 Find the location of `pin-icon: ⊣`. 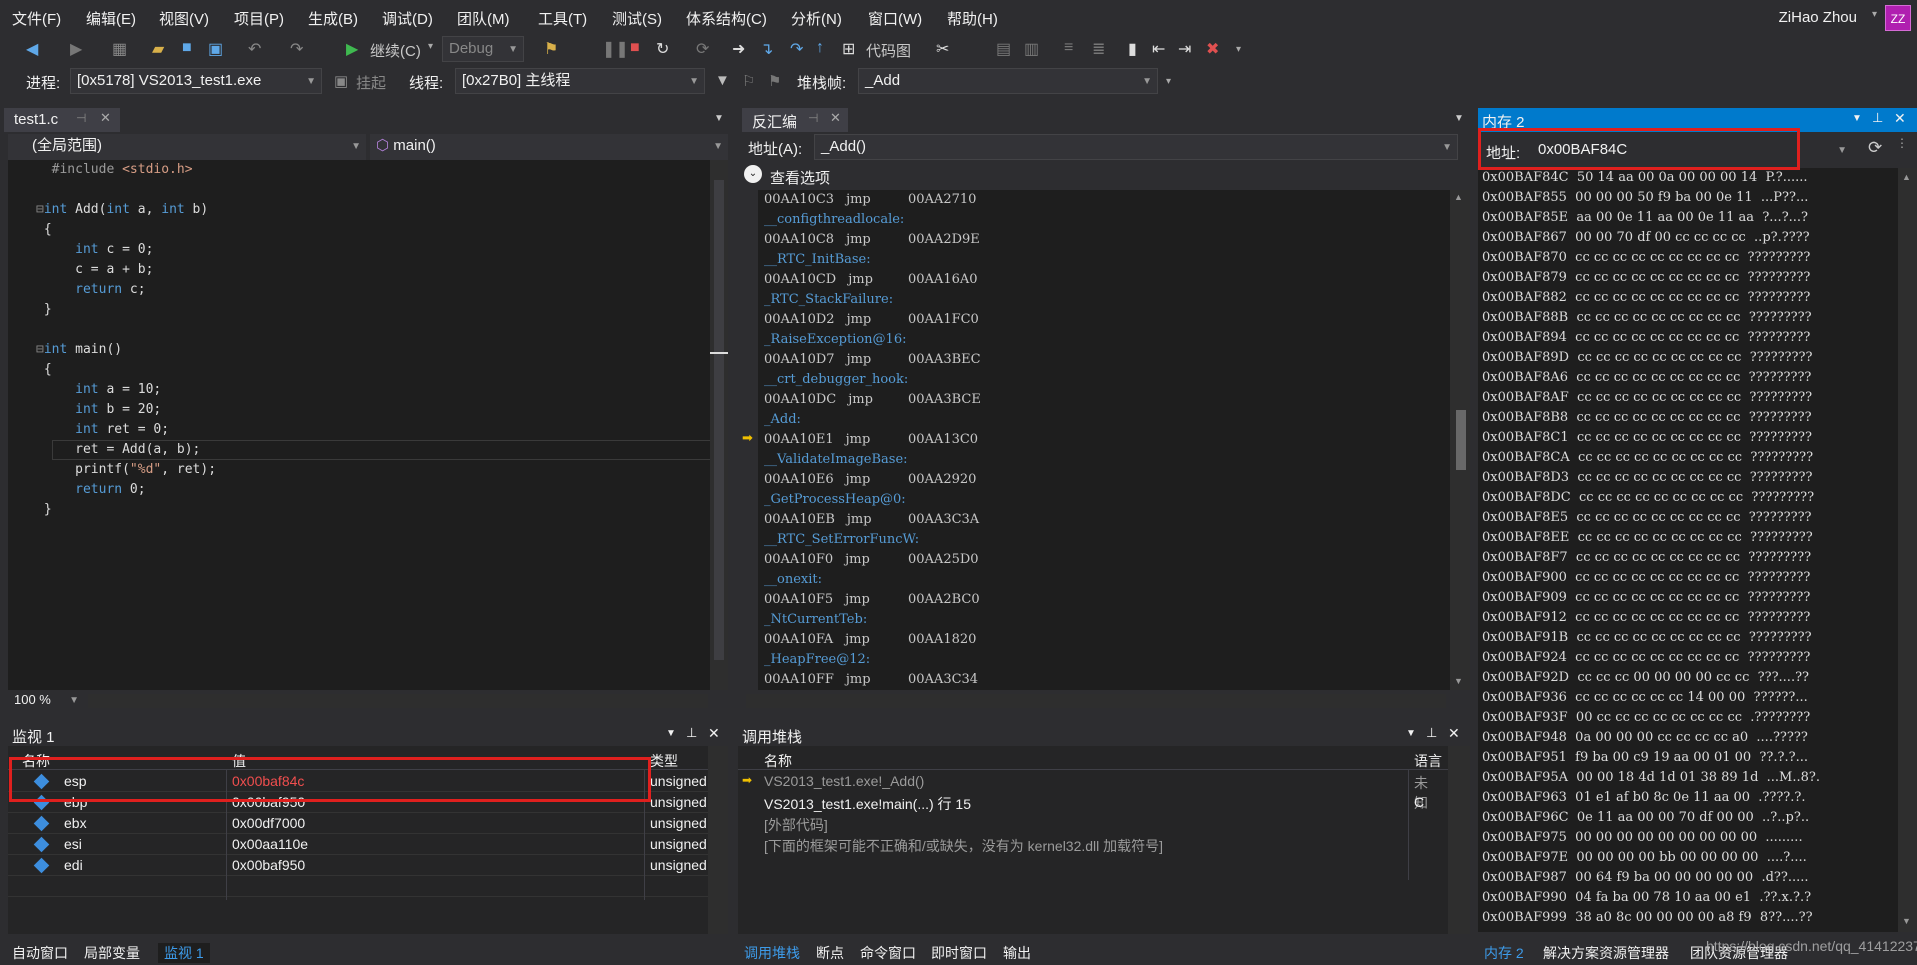

pin-icon: ⊣ is located at coordinates (813, 118).